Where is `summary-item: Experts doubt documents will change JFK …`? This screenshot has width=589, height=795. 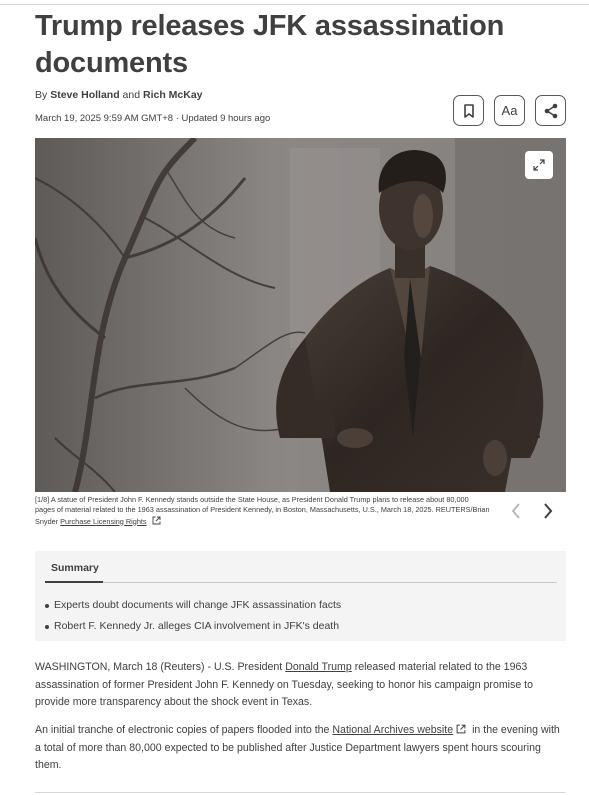 summary-item: Experts doubt documents will change JFK … is located at coordinates (193, 605).